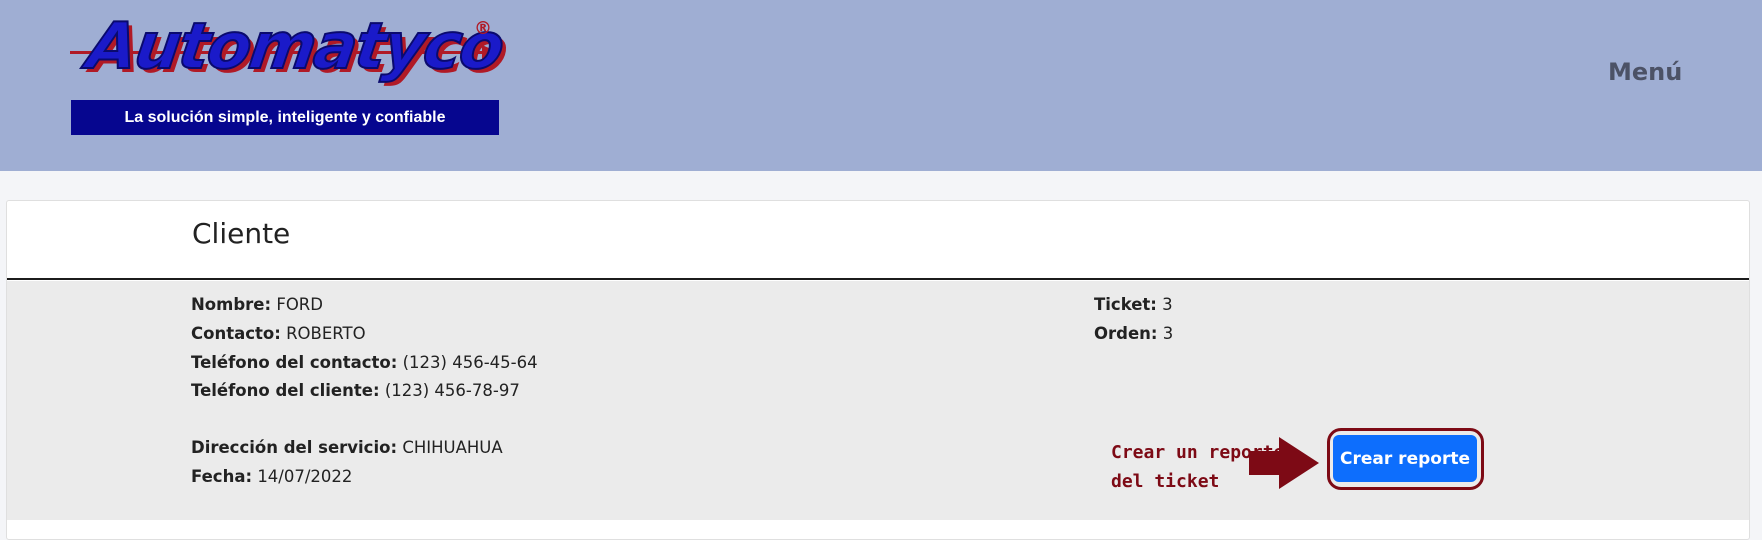 This screenshot has height=540, width=1762. I want to click on field-telefono-contacto-label: Teléfono del contacto:, so click(294, 362).